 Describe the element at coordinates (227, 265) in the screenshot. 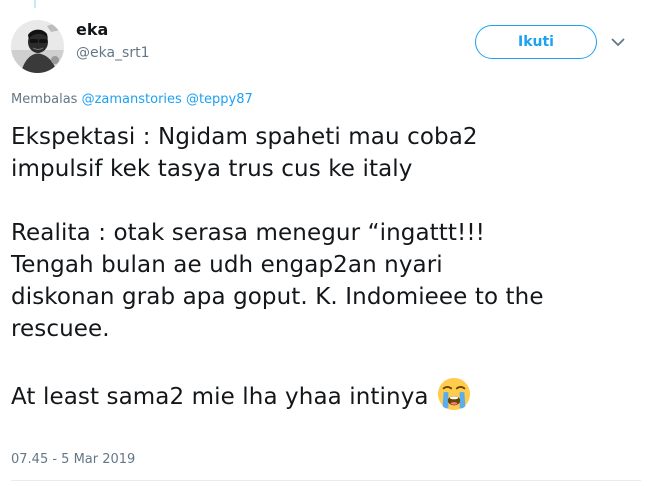

I see `tweet-line: Tengah bulan ae udh engap2an nyari` at that location.